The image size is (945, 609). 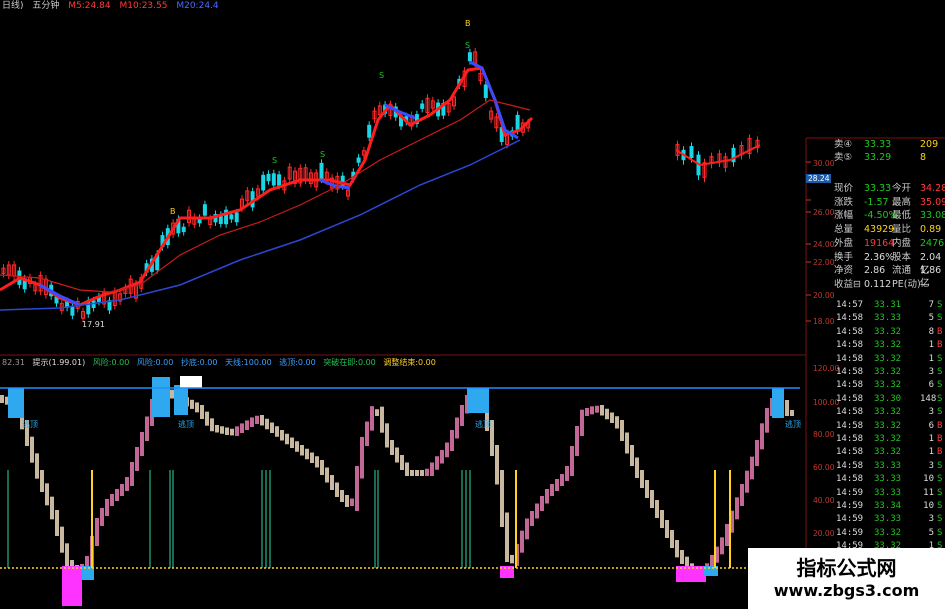 I want to click on stat-label: 现价, so click(x=844, y=188).